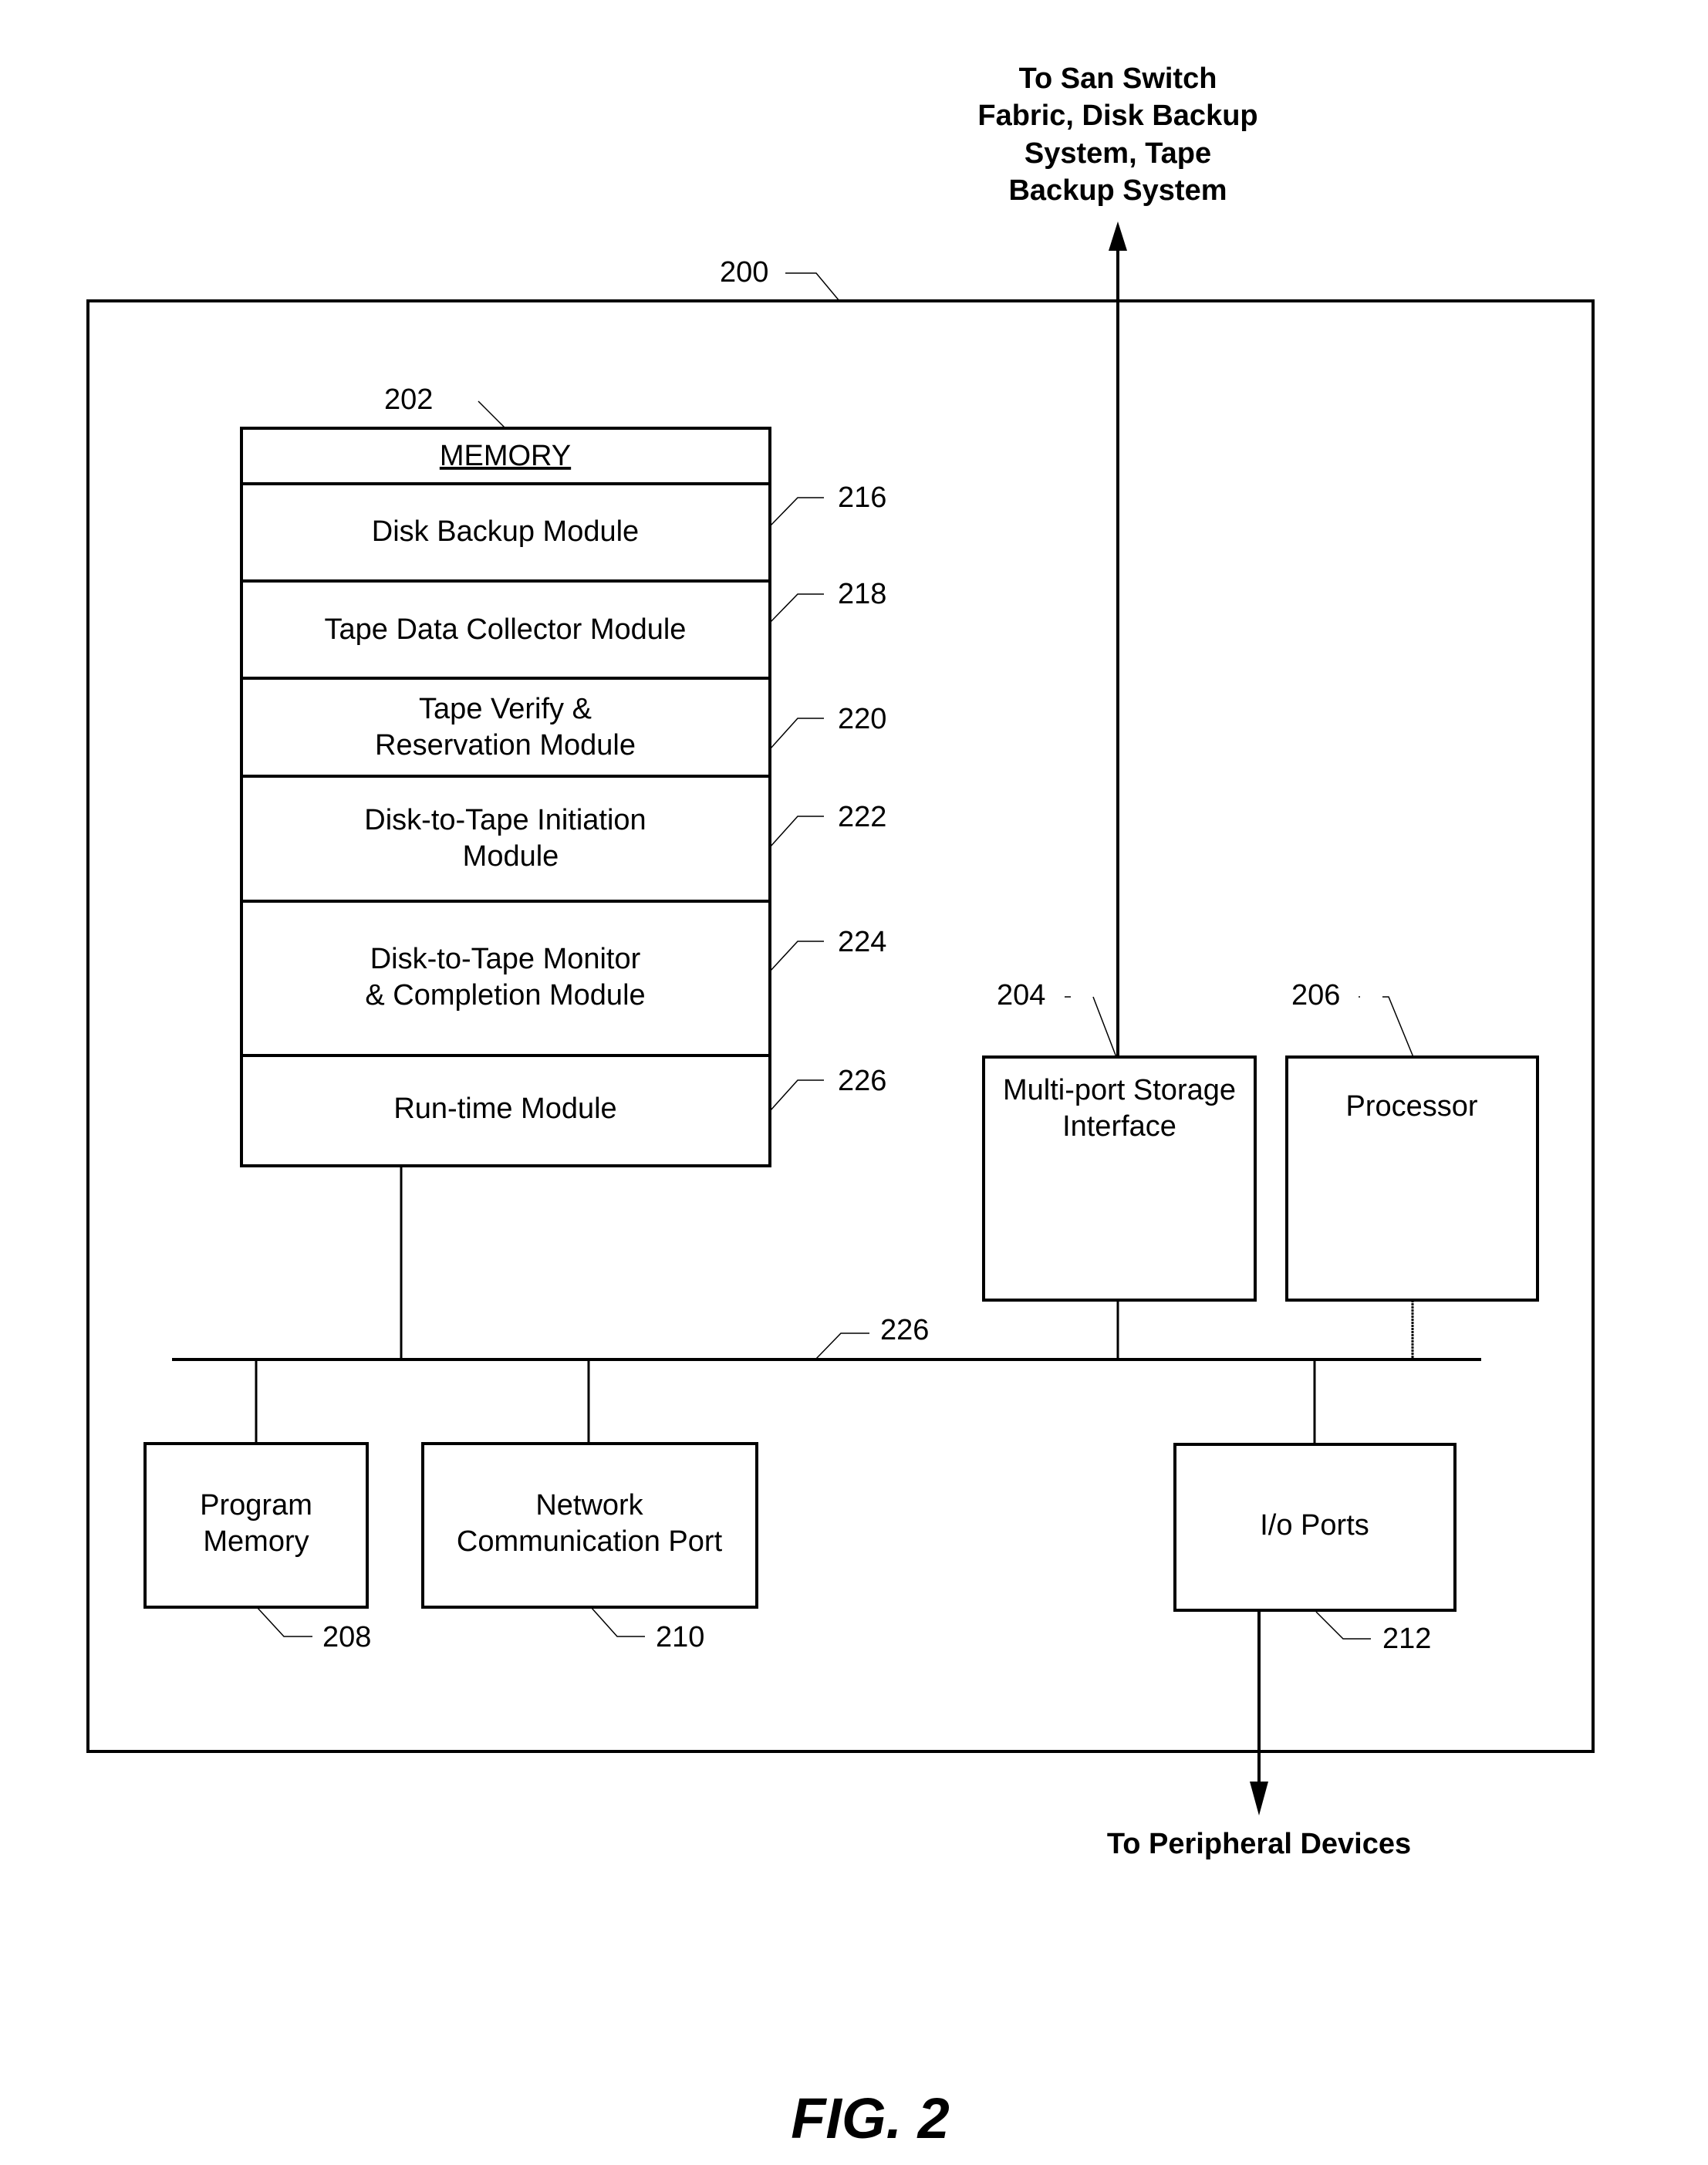  What do you see at coordinates (505, 531) in the screenshot?
I see `module-label: Disk Backup Module` at bounding box center [505, 531].